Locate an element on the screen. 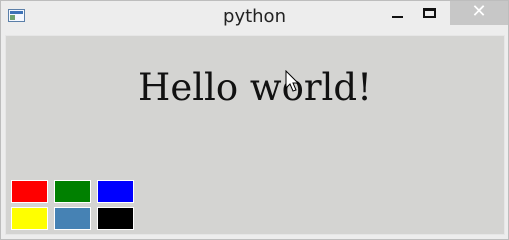  minimize-button is located at coordinates (399, 16).